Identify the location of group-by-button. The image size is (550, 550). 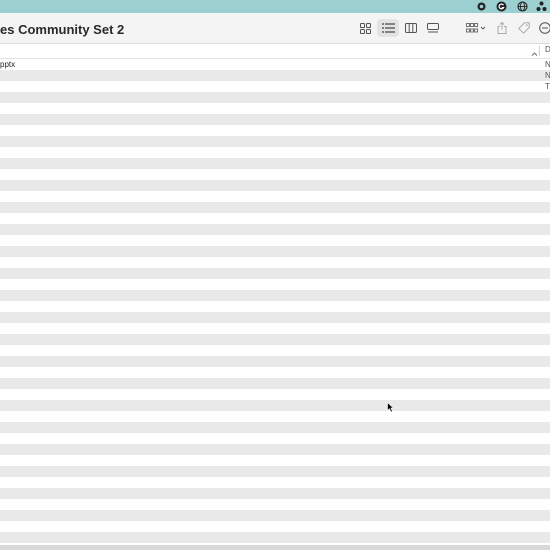
(476, 28).